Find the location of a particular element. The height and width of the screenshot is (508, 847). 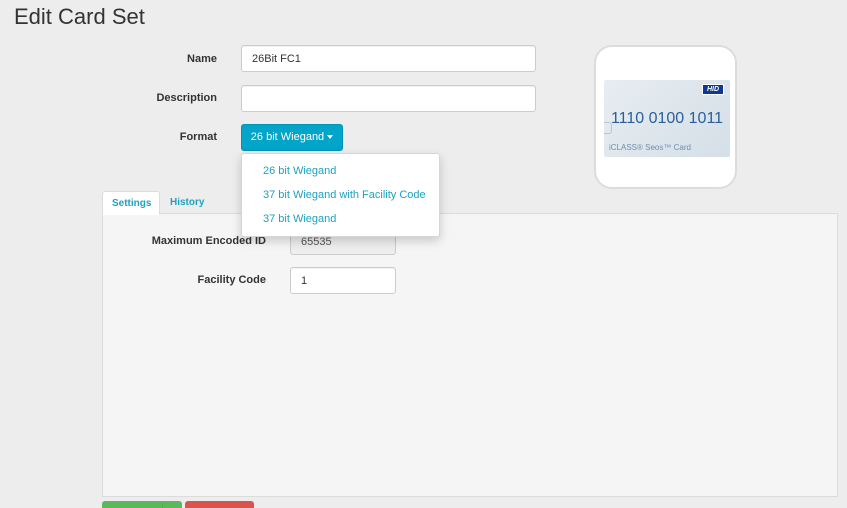

card-brand: iCLASS® Seos™ Card is located at coordinates (650, 147).